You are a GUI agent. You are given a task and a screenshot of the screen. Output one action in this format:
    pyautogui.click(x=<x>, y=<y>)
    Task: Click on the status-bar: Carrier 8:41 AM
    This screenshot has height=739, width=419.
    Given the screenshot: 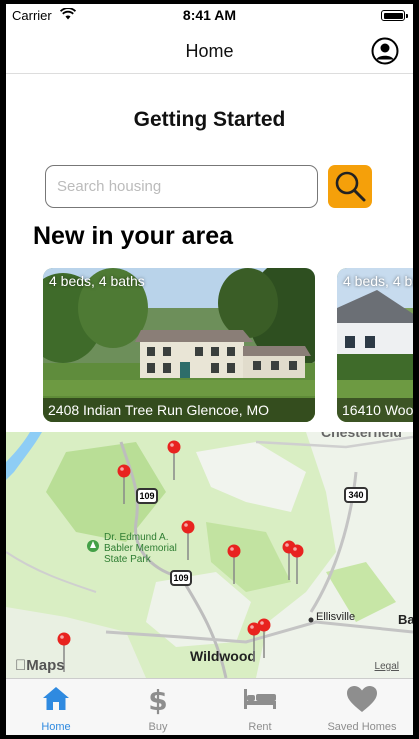 What is the action you would take?
    pyautogui.click(x=209, y=16)
    